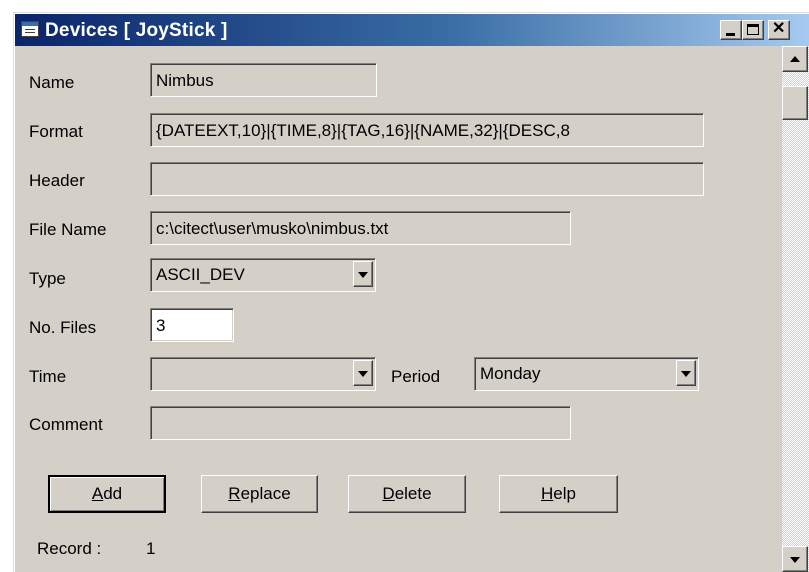 This screenshot has width=809, height=572. Describe the element at coordinates (388, 493) in the screenshot. I see `delete-accelerator: D` at that location.